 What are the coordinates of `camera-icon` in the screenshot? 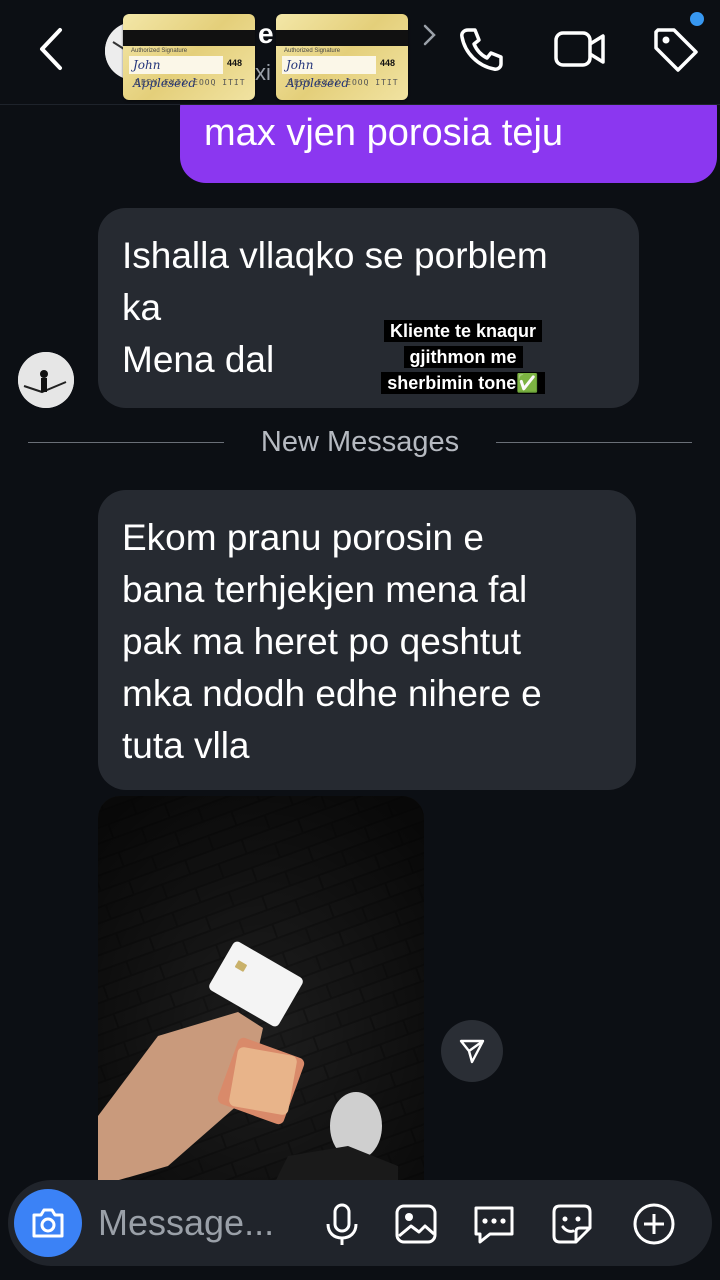 It's located at (48, 1223).